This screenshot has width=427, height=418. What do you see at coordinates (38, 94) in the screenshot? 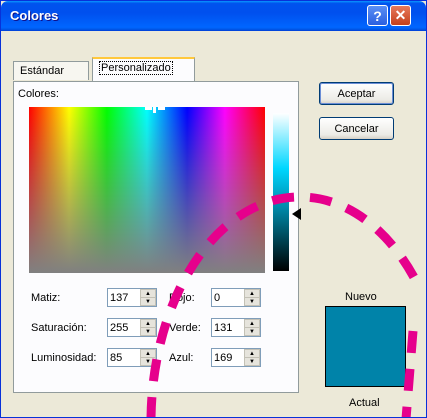
I see `palette-label: Colores:` at bounding box center [38, 94].